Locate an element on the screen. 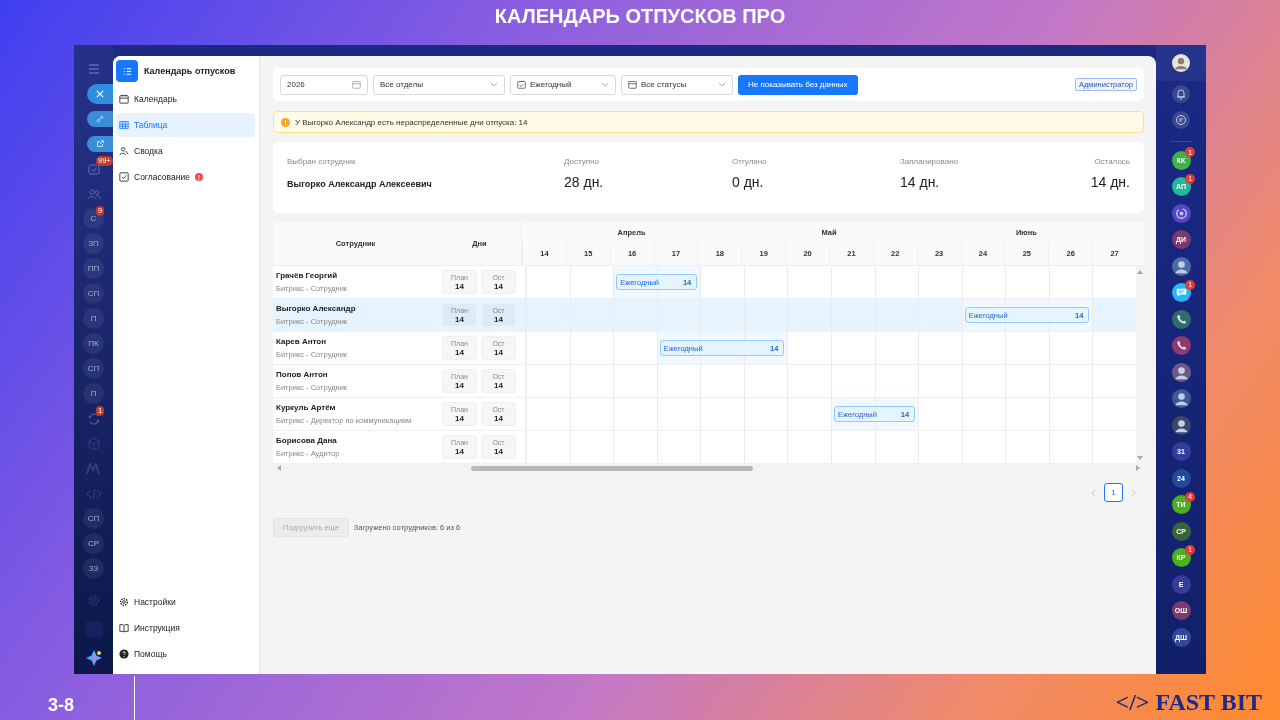  scroll-up-icon is located at coordinates (1140, 272).